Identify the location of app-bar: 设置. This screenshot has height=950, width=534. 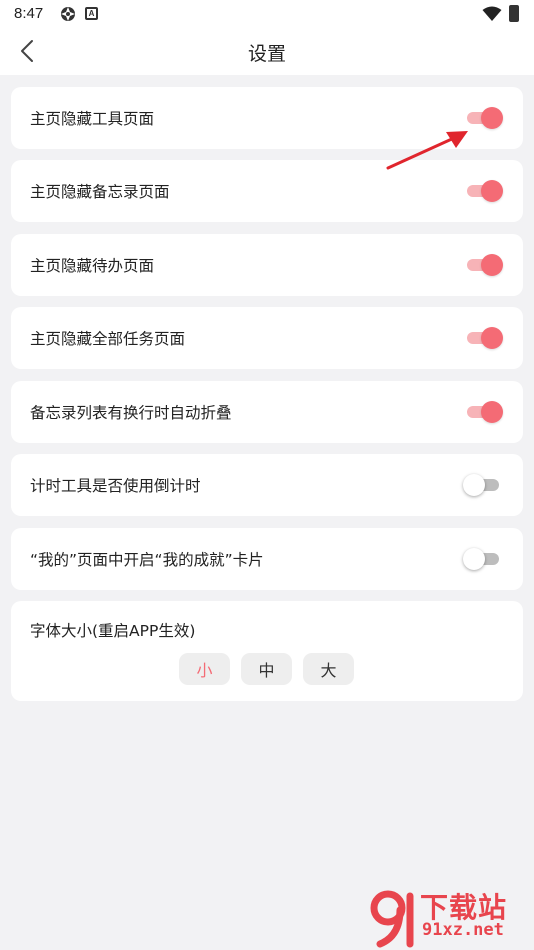
(267, 51).